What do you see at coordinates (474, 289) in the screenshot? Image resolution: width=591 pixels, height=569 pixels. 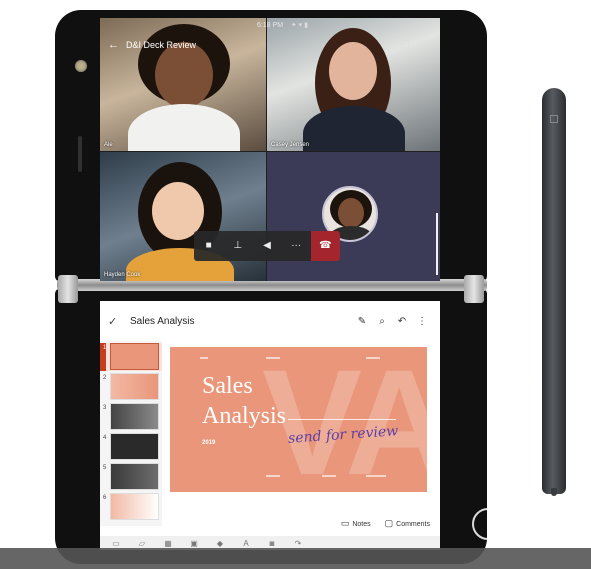 I see `hinge-right-block` at bounding box center [474, 289].